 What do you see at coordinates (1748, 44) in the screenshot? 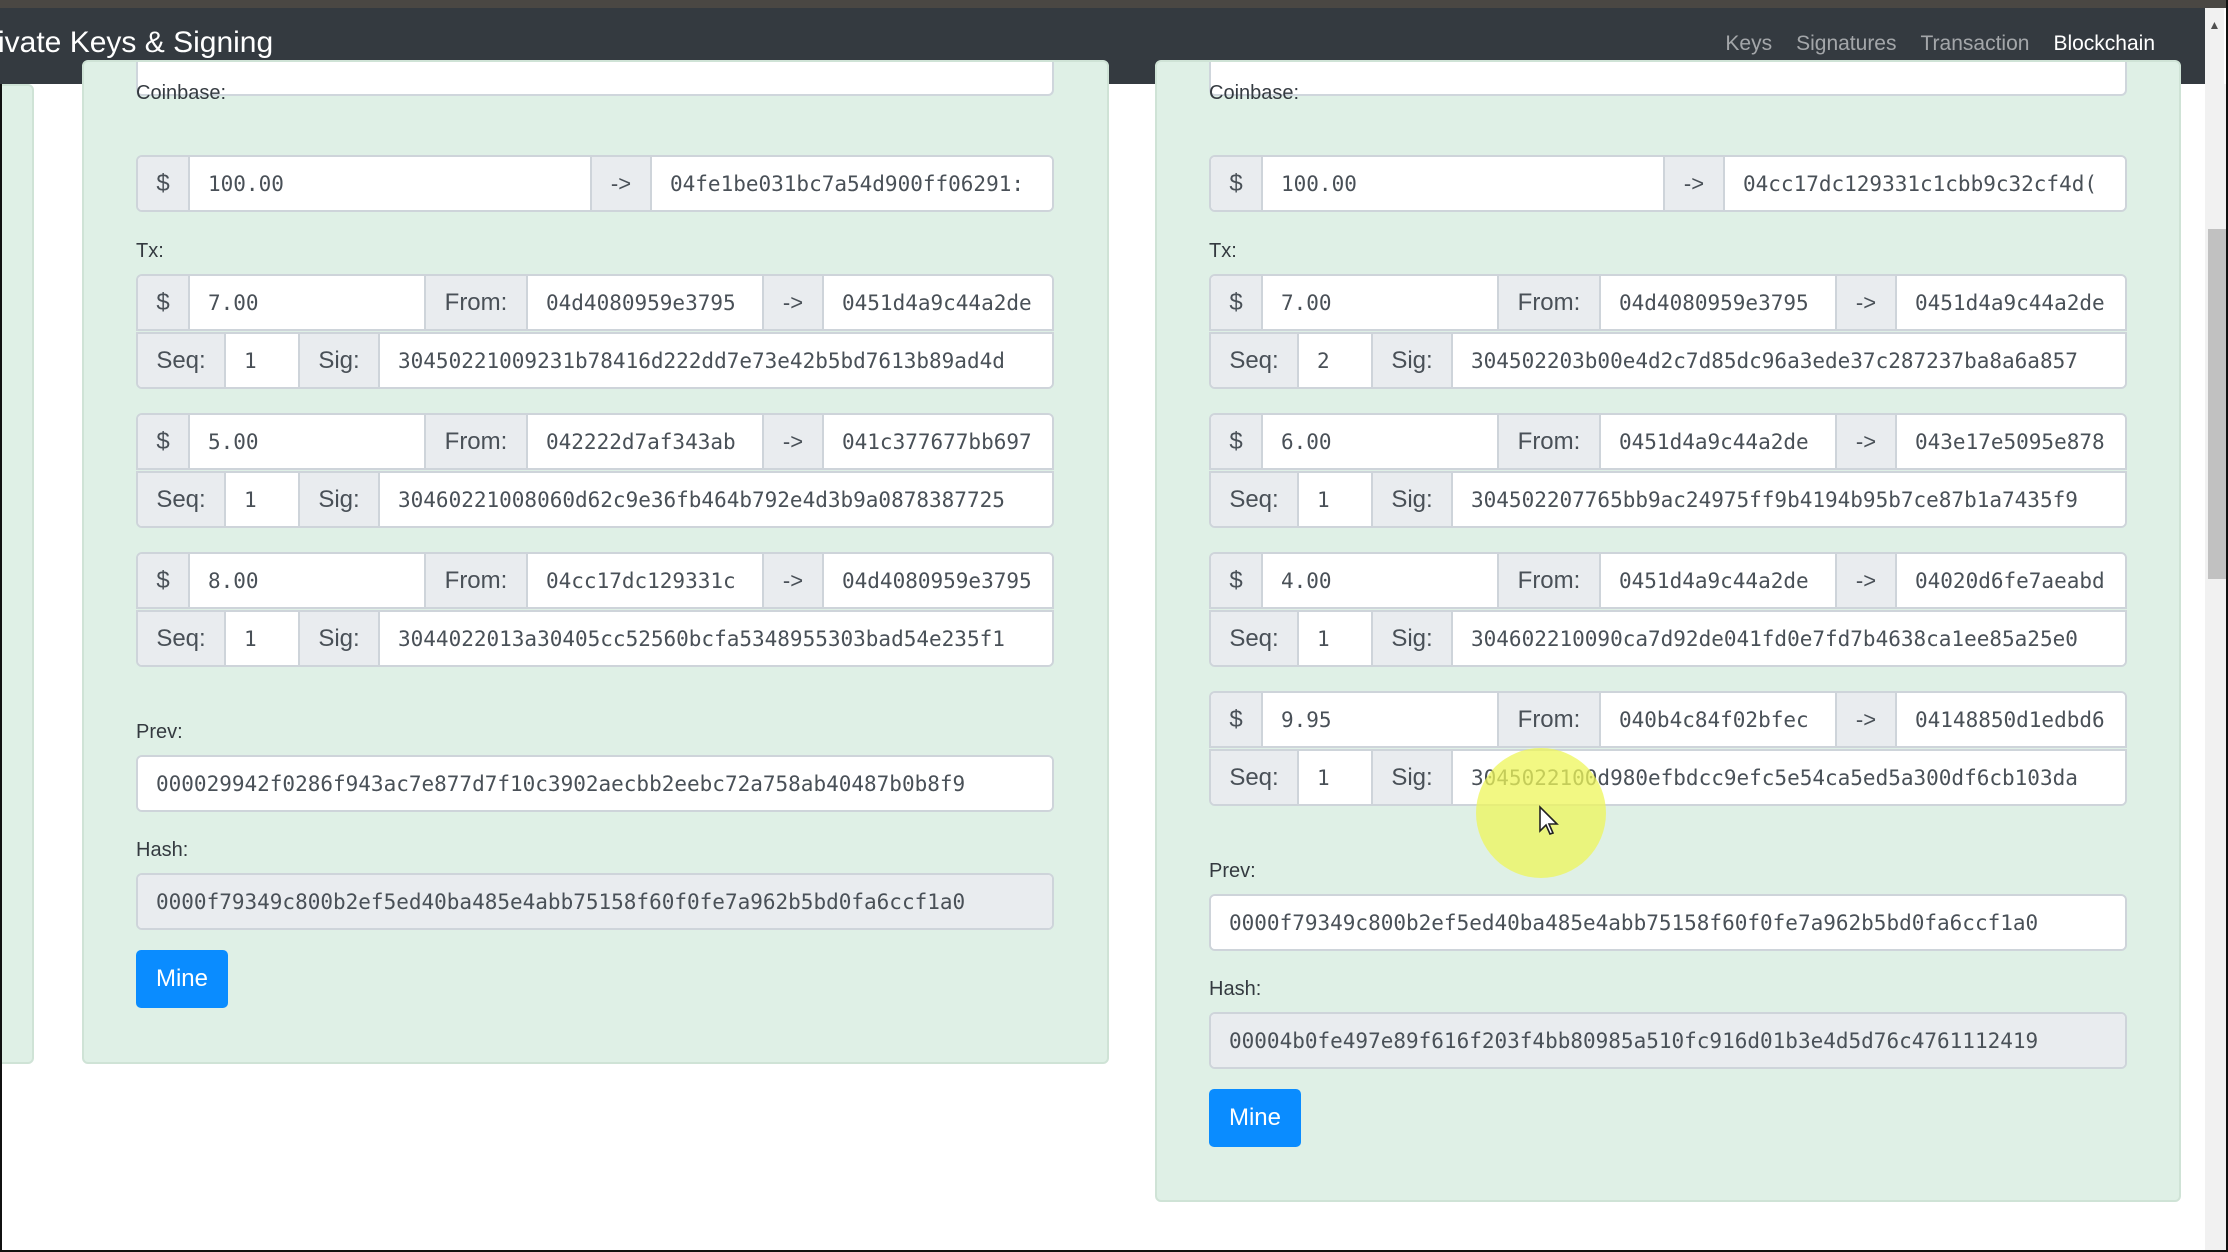
I see `nav-link-keys: Keys` at bounding box center [1748, 44].